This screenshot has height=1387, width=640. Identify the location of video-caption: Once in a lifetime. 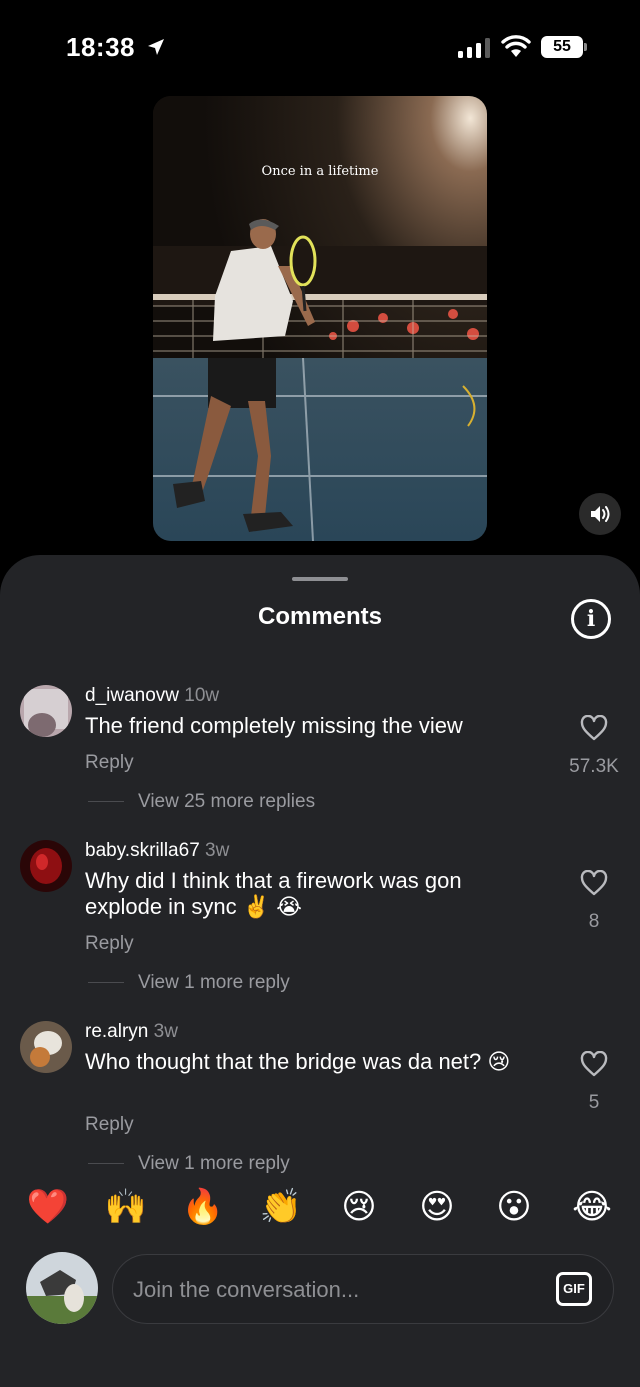
(320, 171).